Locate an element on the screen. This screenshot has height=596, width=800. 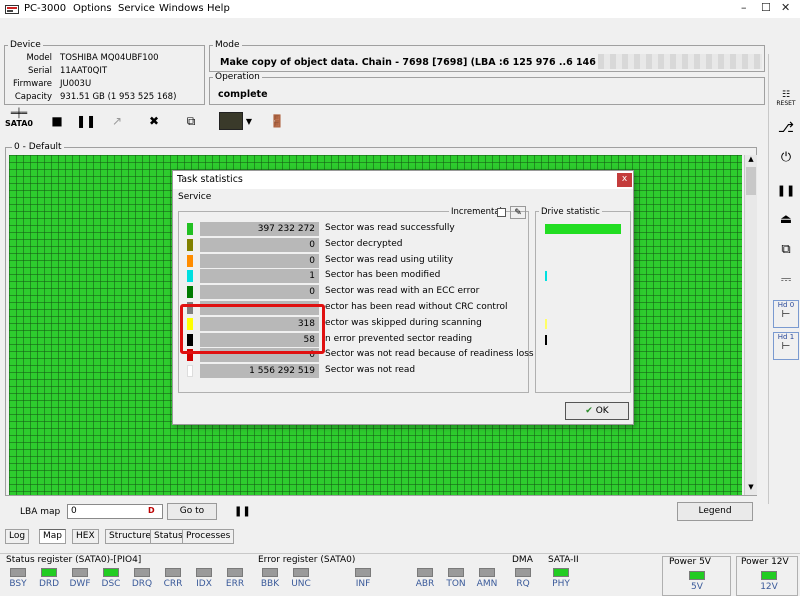
status-bit-label: PHY is located at coordinates (561, 584).